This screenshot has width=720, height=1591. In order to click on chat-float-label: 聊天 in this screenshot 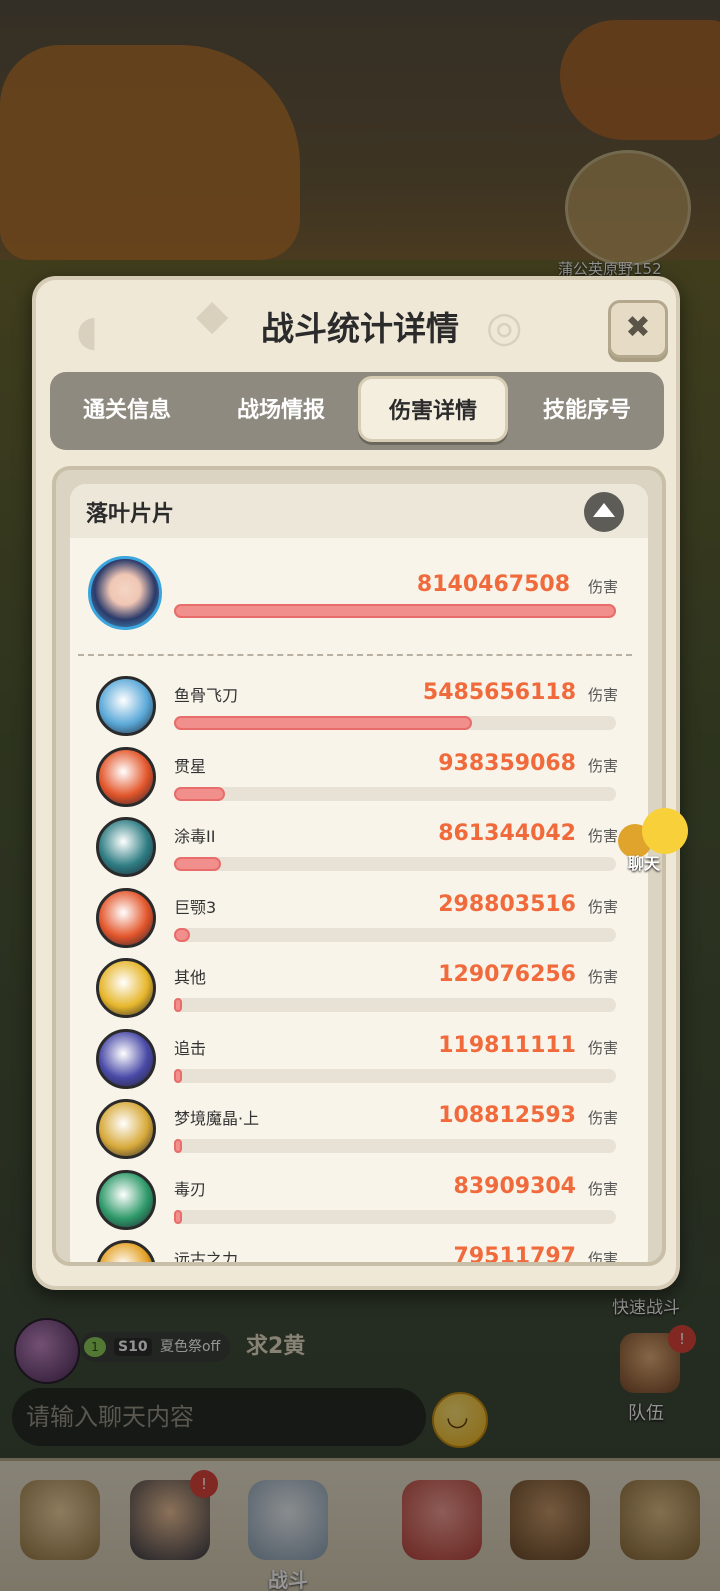, I will do `click(644, 863)`.